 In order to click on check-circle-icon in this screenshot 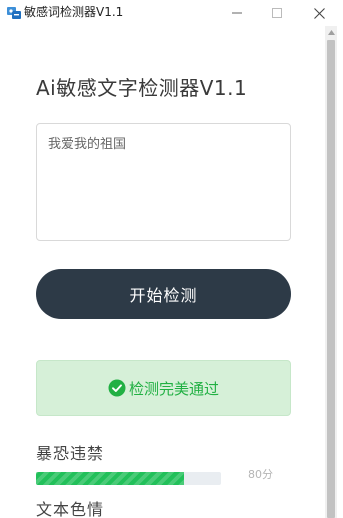, I will do `click(117, 388)`.